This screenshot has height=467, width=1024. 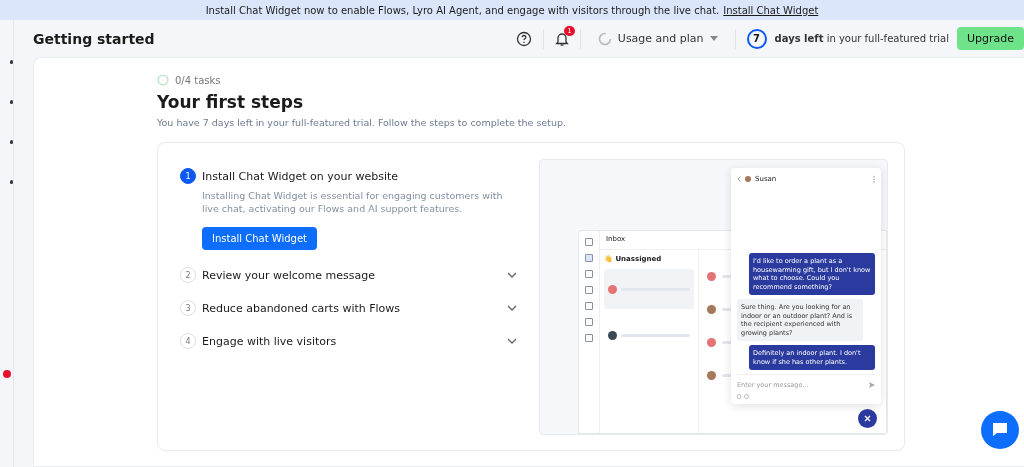 What do you see at coordinates (198, 80) in the screenshot?
I see `tasks-count-label: 0/4 tasks` at bounding box center [198, 80].